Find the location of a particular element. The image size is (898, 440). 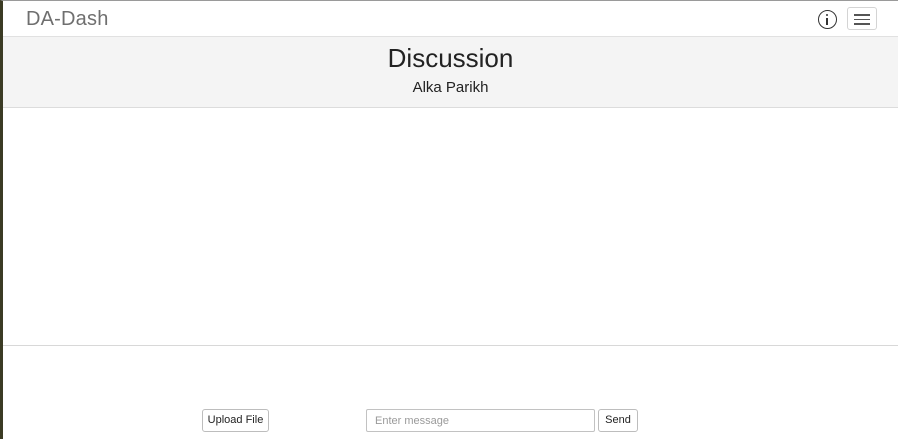

message-input is located at coordinates (480, 420).